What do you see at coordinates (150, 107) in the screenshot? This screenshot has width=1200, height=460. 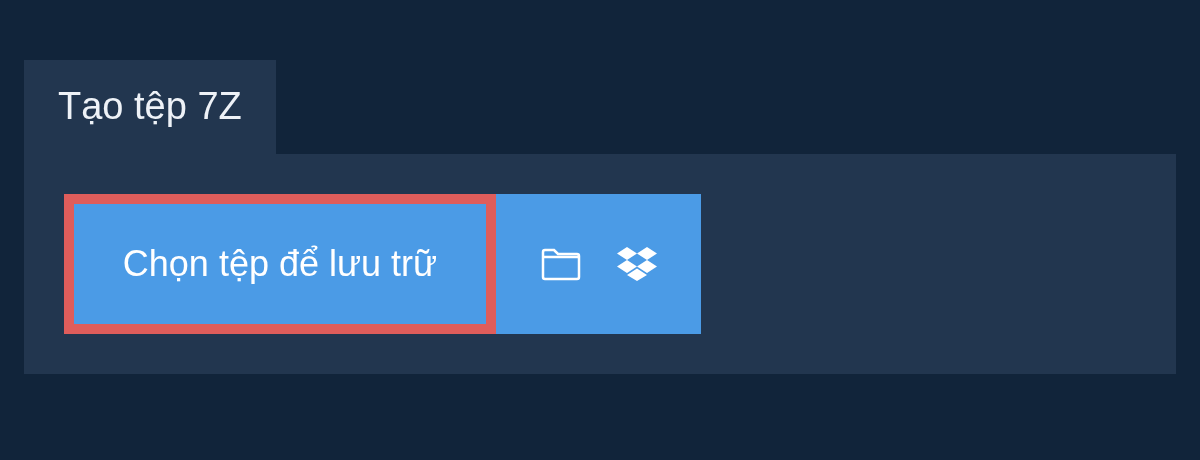 I see `tab: Tạo tệp 7Z` at bounding box center [150, 107].